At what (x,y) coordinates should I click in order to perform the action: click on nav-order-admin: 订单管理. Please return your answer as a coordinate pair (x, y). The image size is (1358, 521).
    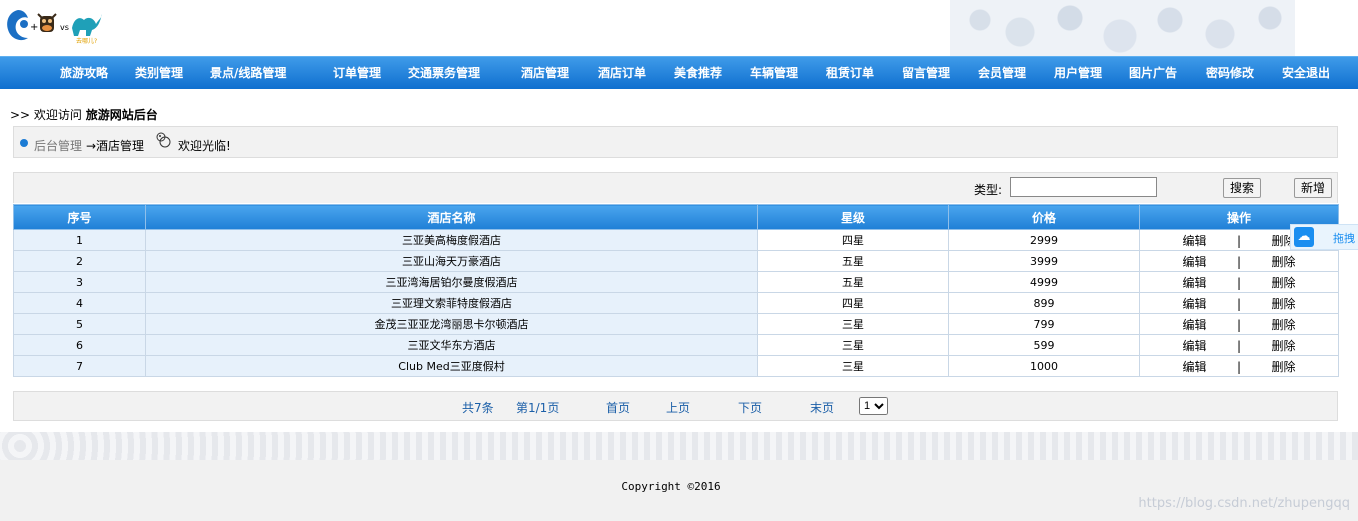
    Looking at the image, I should click on (357, 73).